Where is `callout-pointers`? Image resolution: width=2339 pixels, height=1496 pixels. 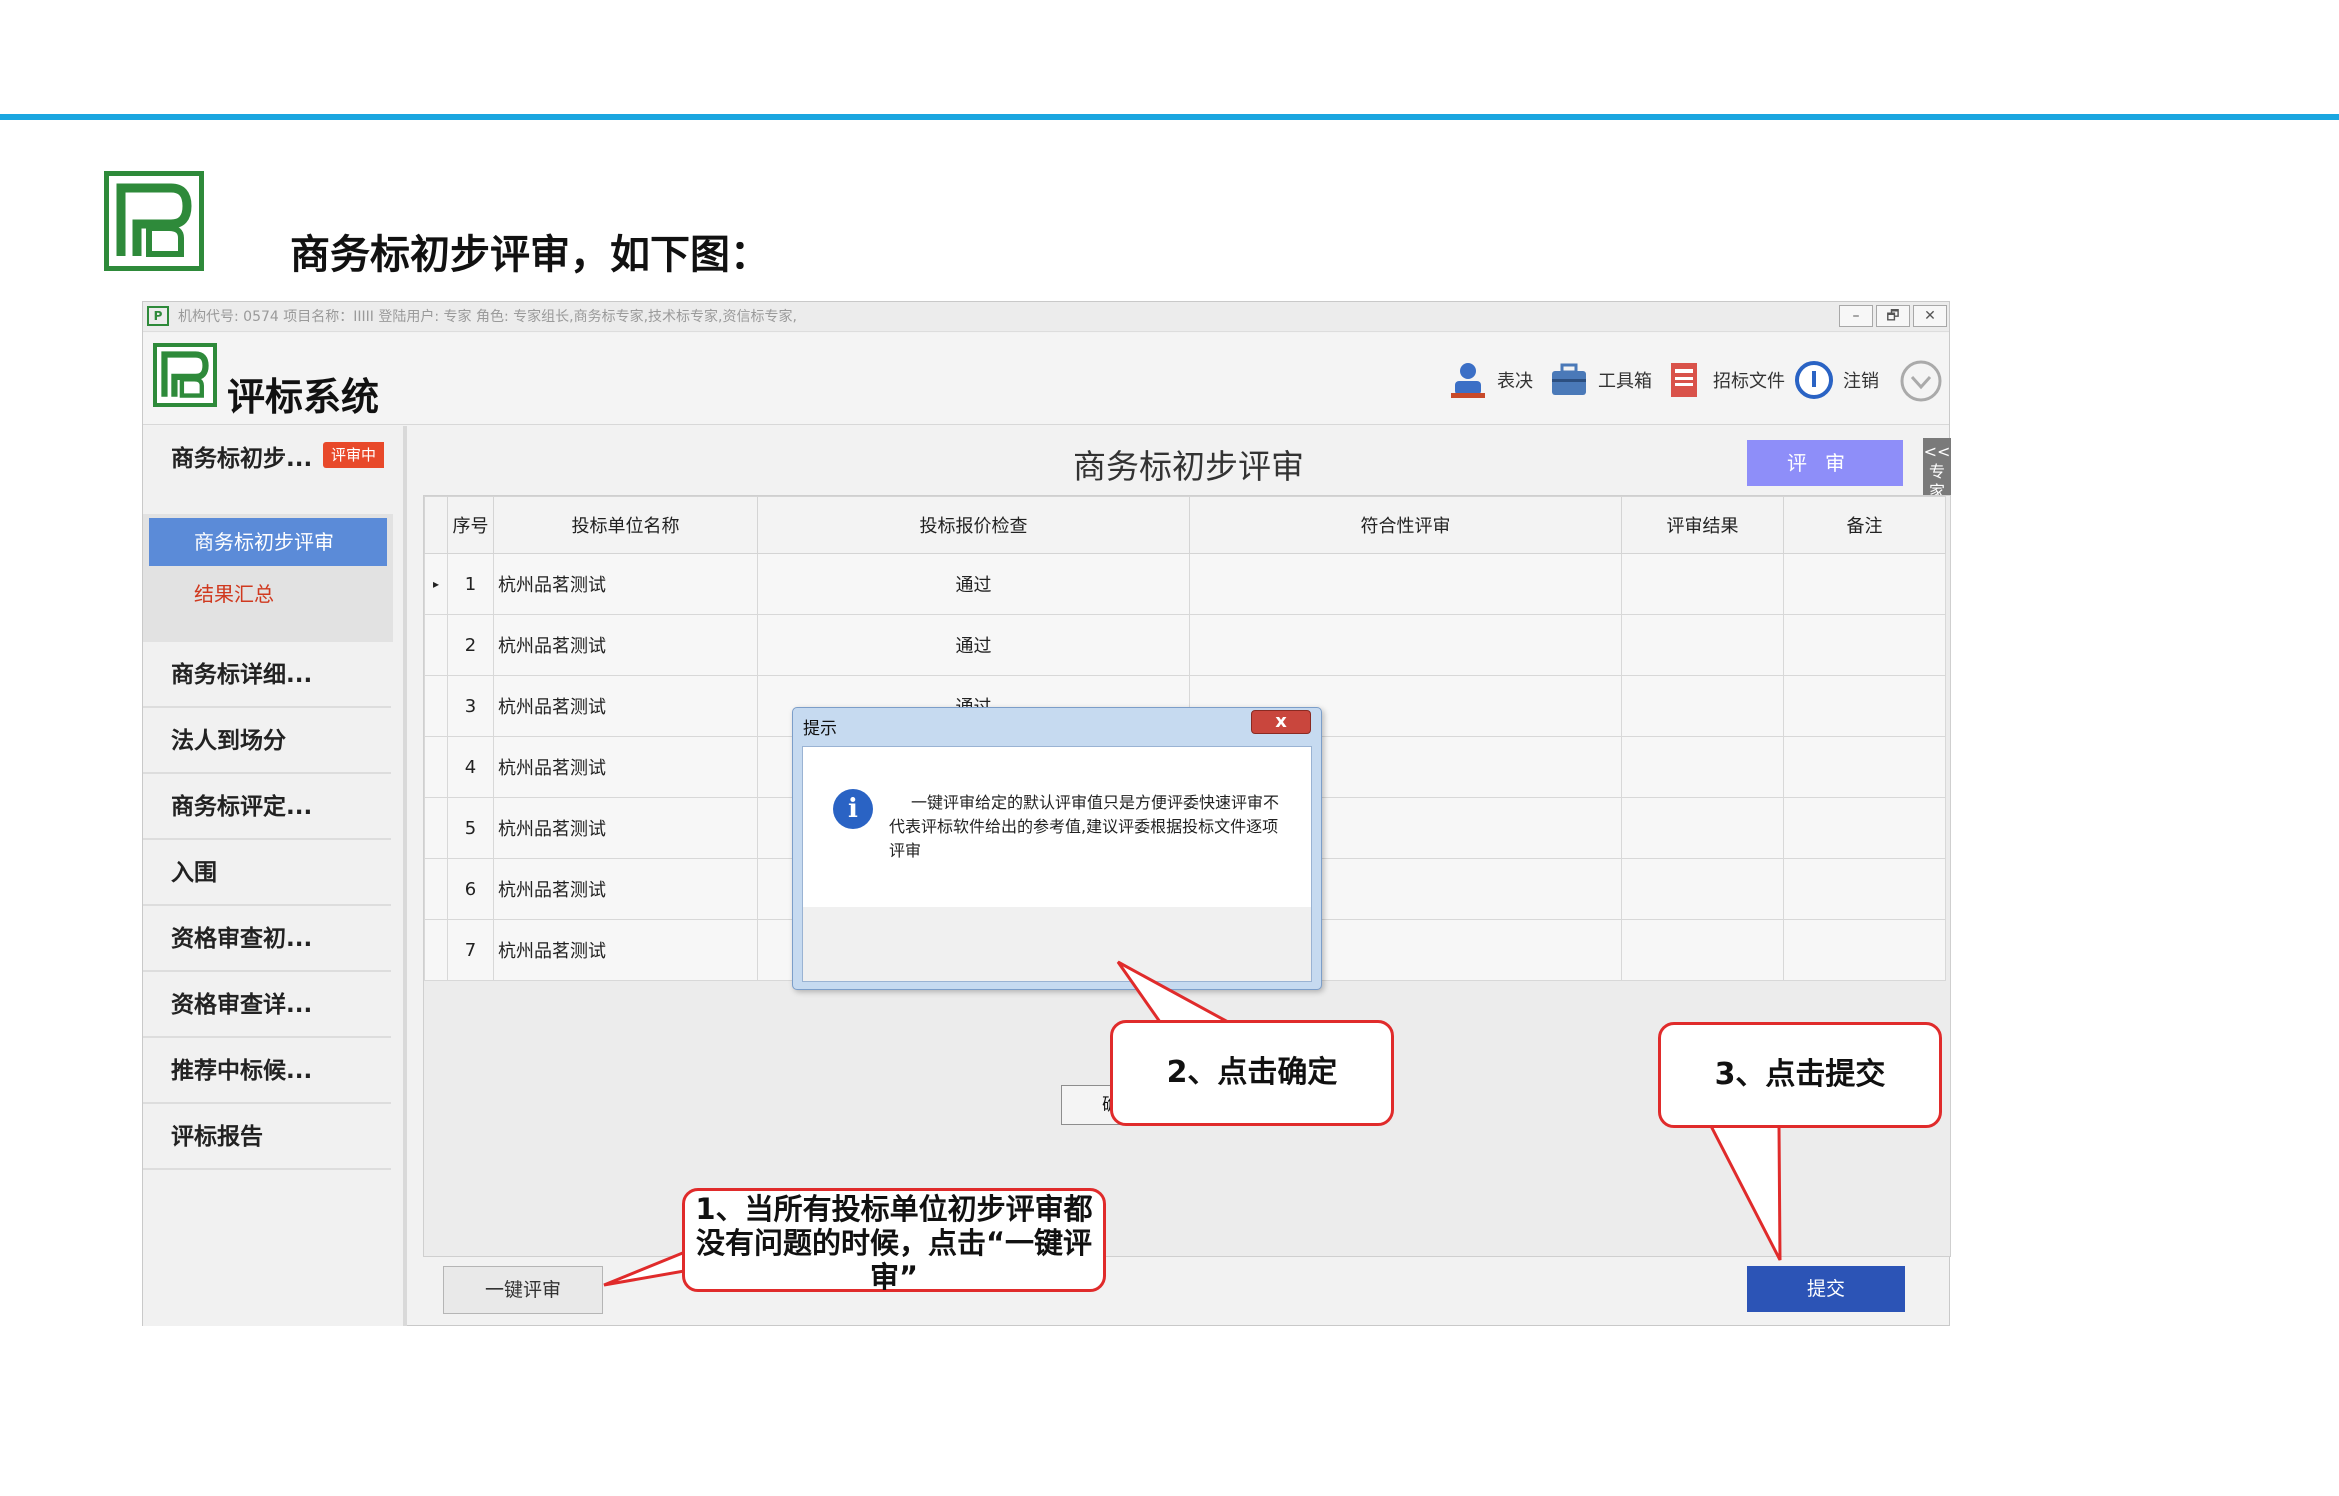
callout-pointers is located at coordinates (1192, 1123).